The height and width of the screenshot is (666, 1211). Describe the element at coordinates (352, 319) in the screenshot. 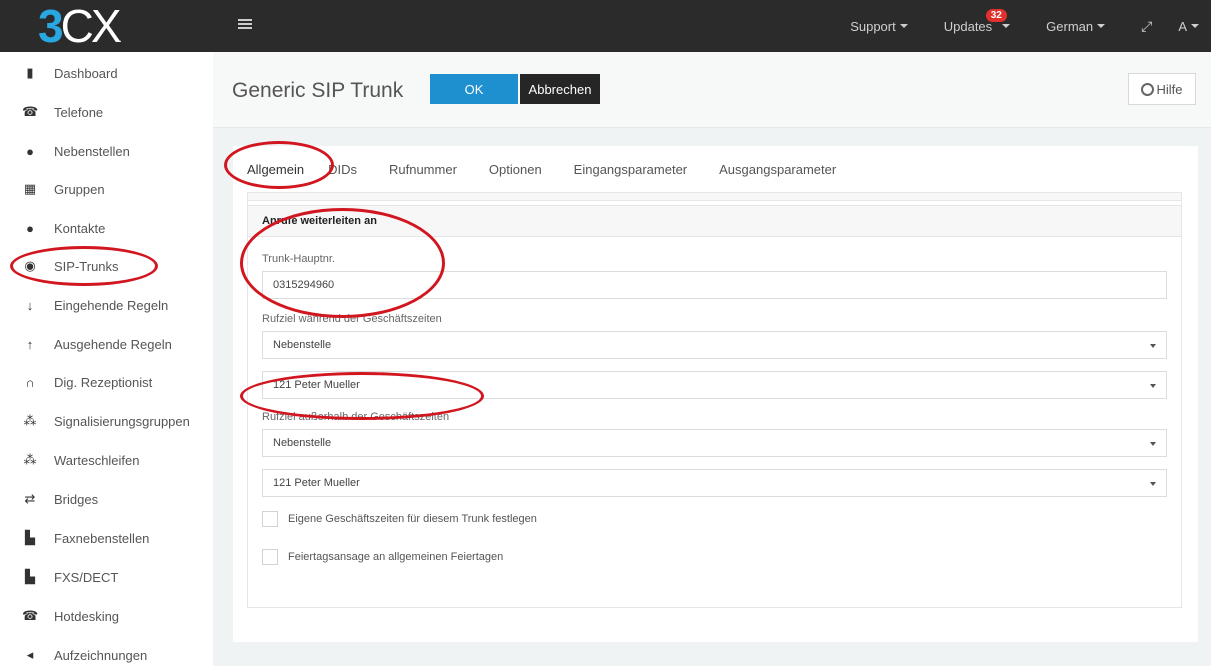

I see `business-hours-label: Rufziel während der Geschäftszeiten` at that location.